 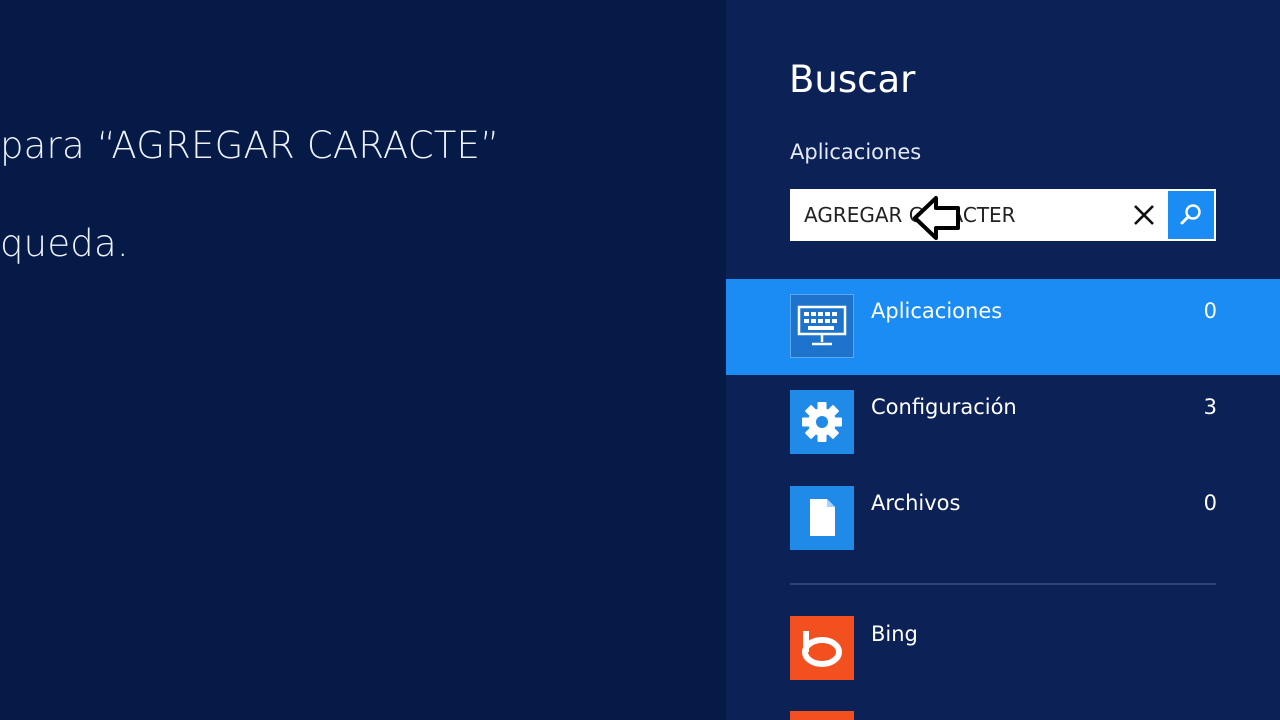 I want to click on keyboard-icon, so click(x=822, y=325).